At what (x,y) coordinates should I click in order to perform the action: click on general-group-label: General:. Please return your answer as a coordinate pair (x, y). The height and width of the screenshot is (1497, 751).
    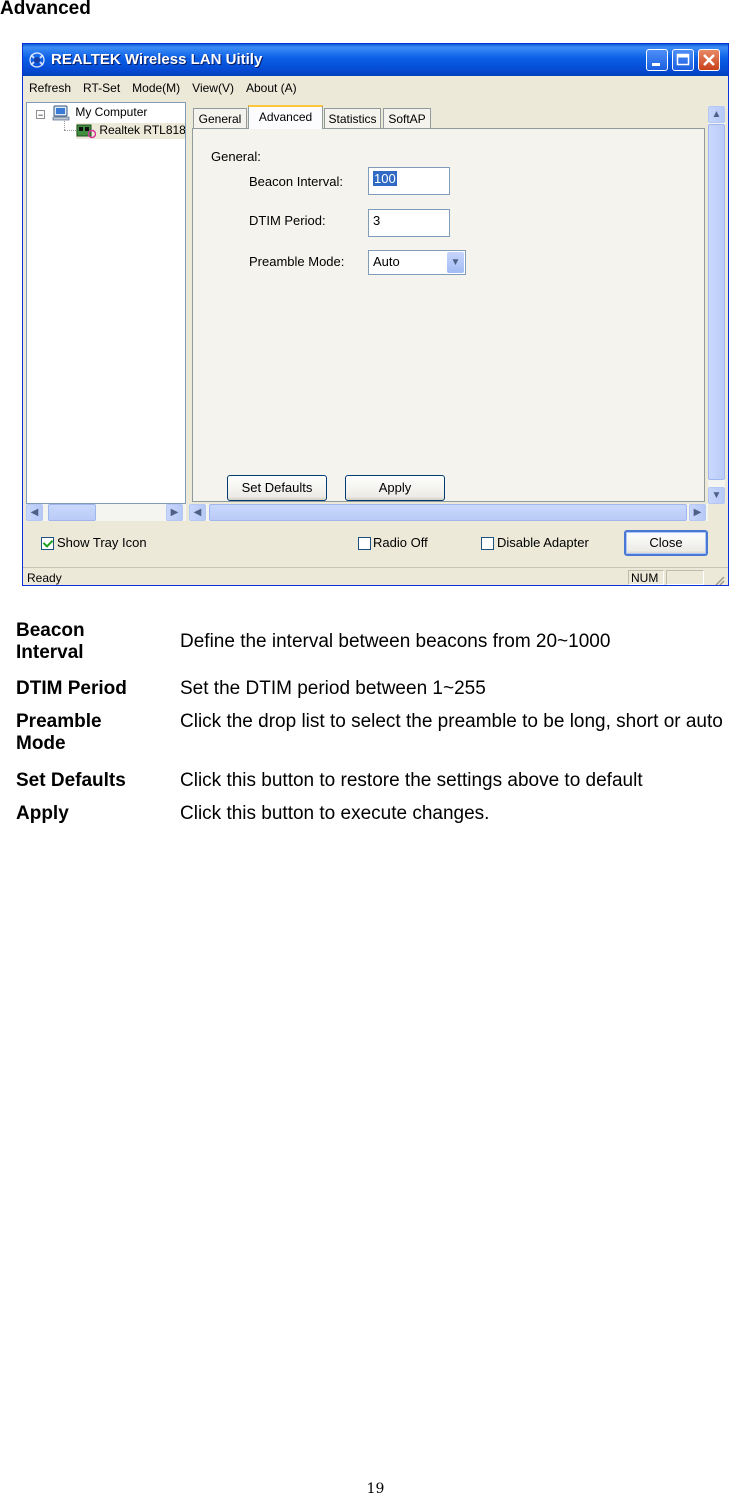
    Looking at the image, I should click on (236, 156).